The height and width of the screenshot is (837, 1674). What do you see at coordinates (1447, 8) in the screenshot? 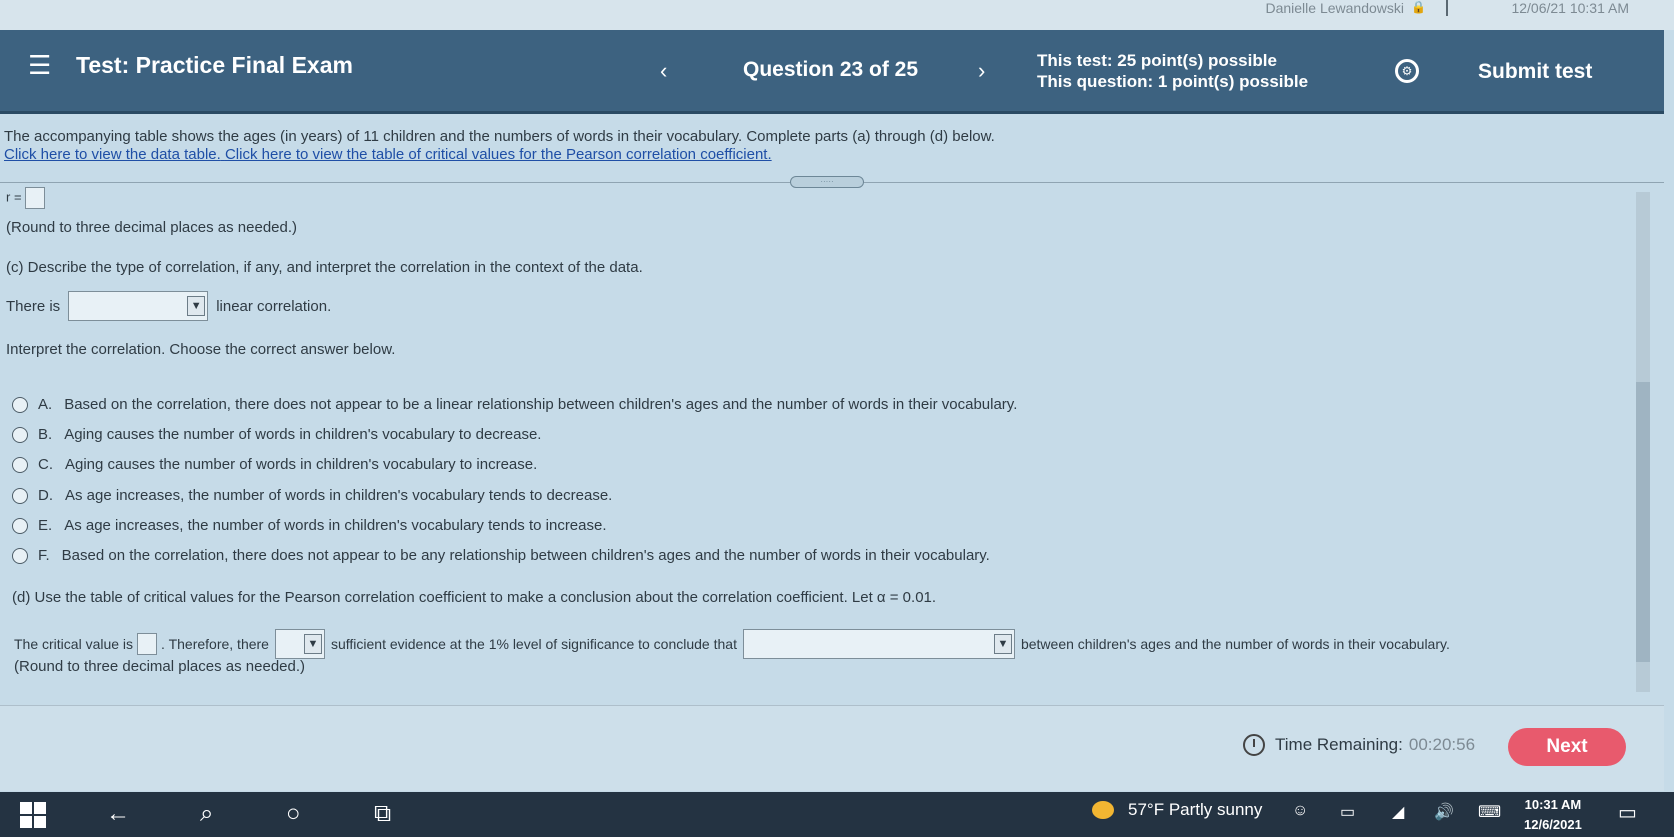
I see `divider` at bounding box center [1447, 8].